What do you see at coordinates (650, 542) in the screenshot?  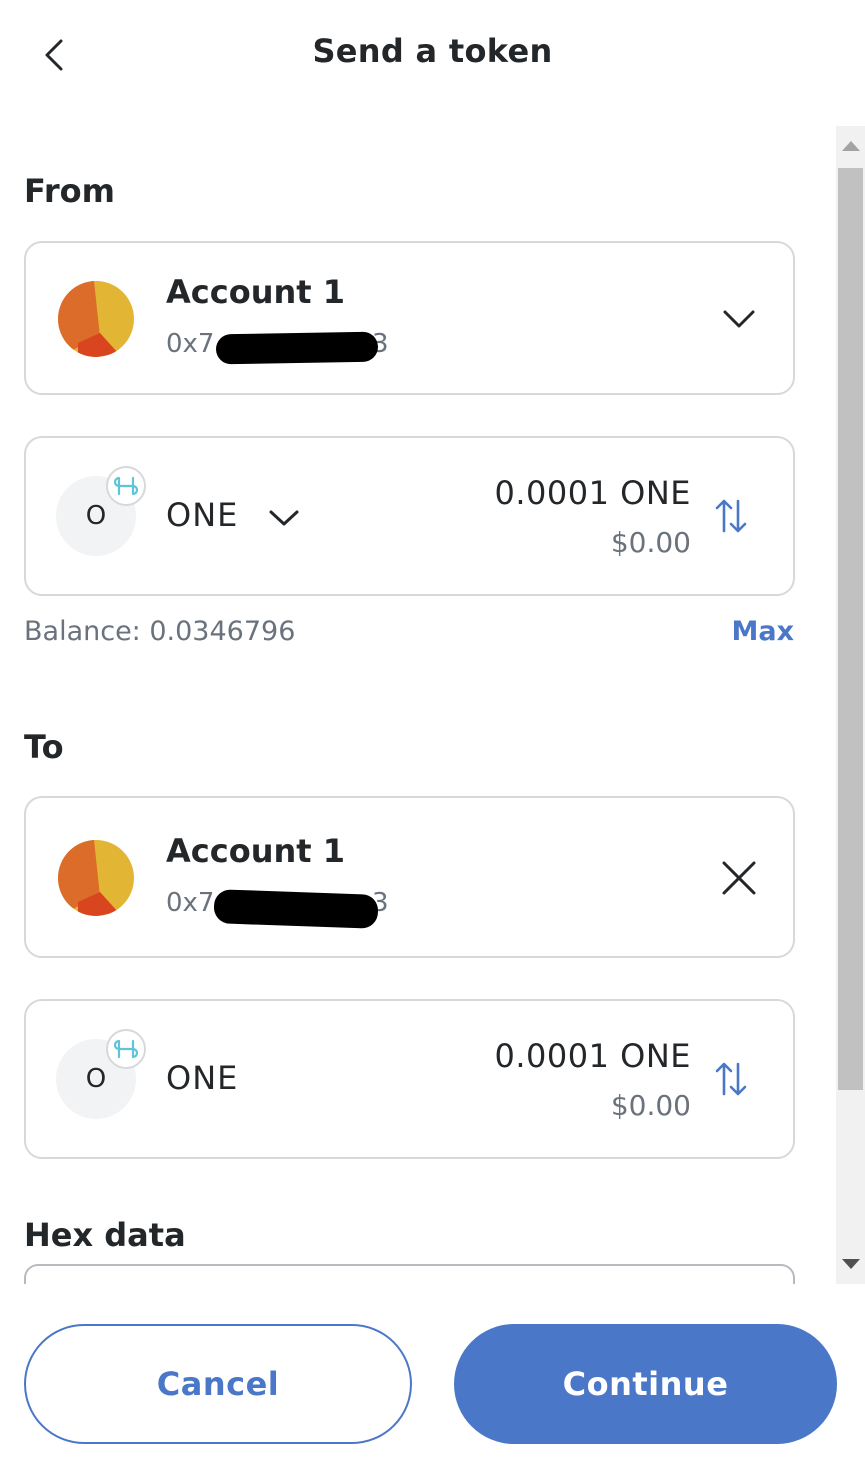 I see `from-fiat-value: $0.00` at bounding box center [650, 542].